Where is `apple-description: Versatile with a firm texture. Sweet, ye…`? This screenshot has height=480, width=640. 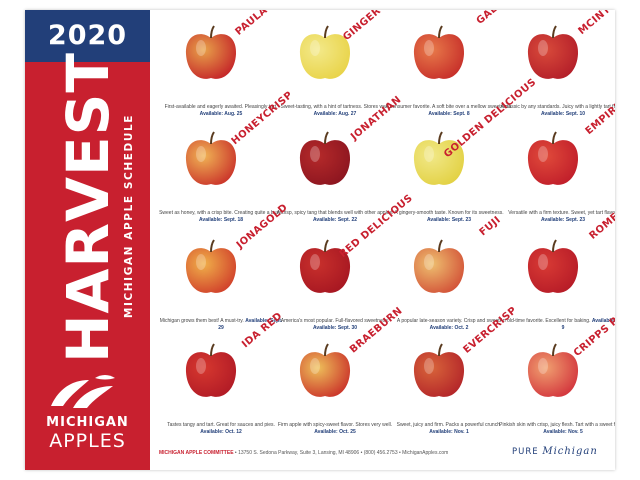
apple-description: Versatile with a firm texture. Sweet, ye… is located at coordinates (557, 217).